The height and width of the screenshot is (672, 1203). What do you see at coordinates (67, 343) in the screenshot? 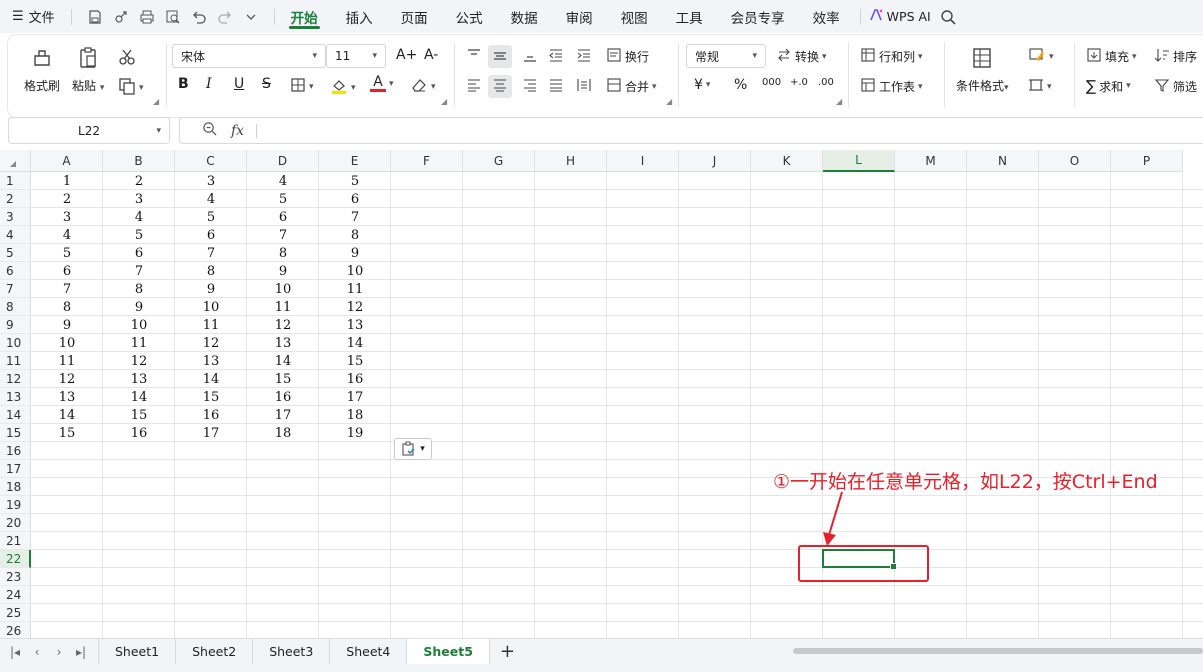
I see `cell-A10: 10` at bounding box center [67, 343].